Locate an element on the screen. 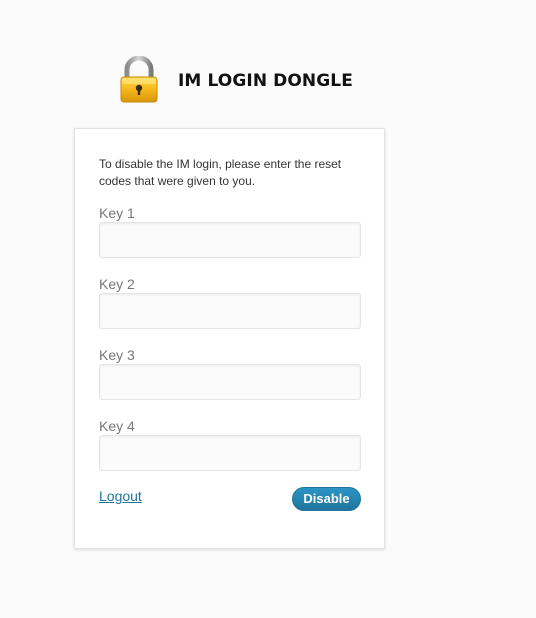 Image resolution: width=536 pixels, height=618 pixels. key-1-input is located at coordinates (230, 240).